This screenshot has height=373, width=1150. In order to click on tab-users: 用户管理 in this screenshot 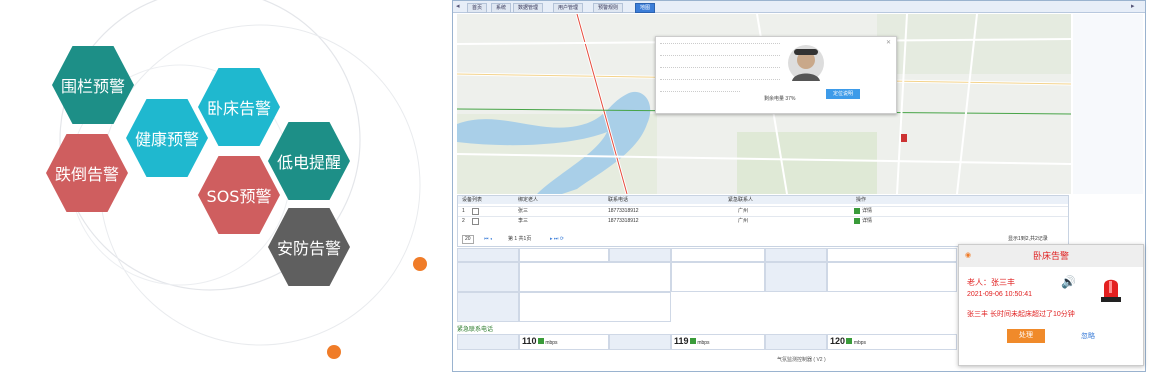, I will do `click(568, 8)`.